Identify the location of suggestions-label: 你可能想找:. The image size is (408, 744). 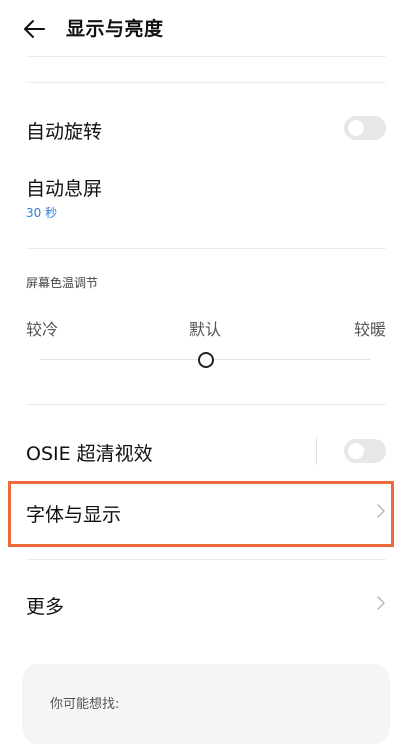
(85, 704).